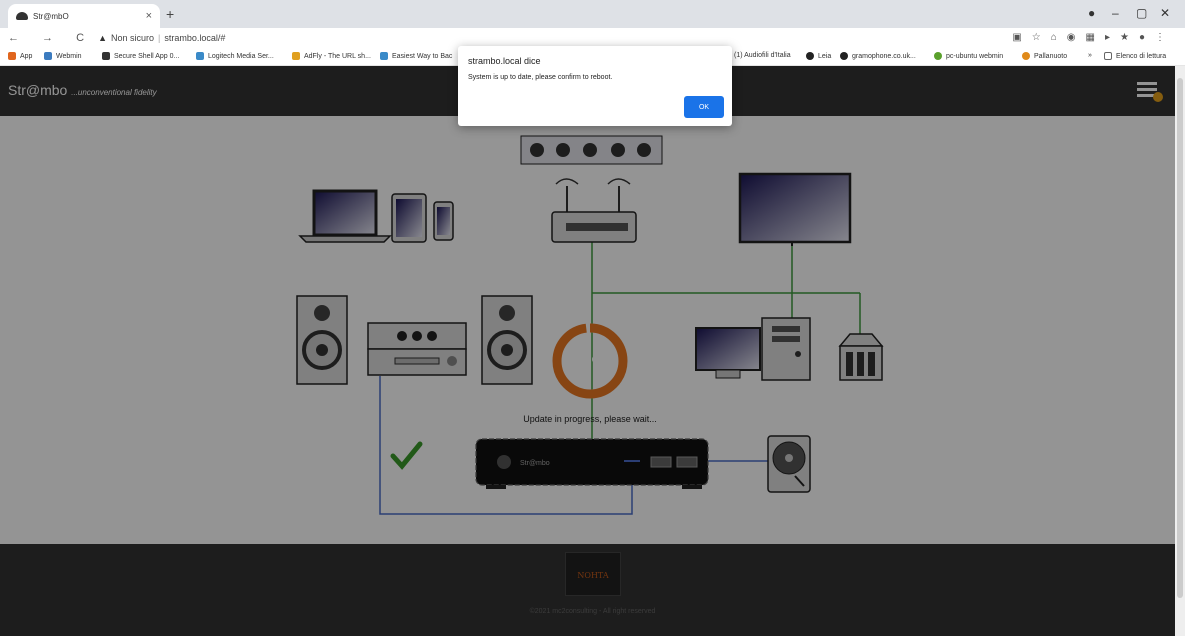 Image resolution: width=1185 pixels, height=636 pixels. Describe the element at coordinates (592, 14) in the screenshot. I see `browser-tab-strip: Str@mbO × + ● – ▢ ✕` at that location.